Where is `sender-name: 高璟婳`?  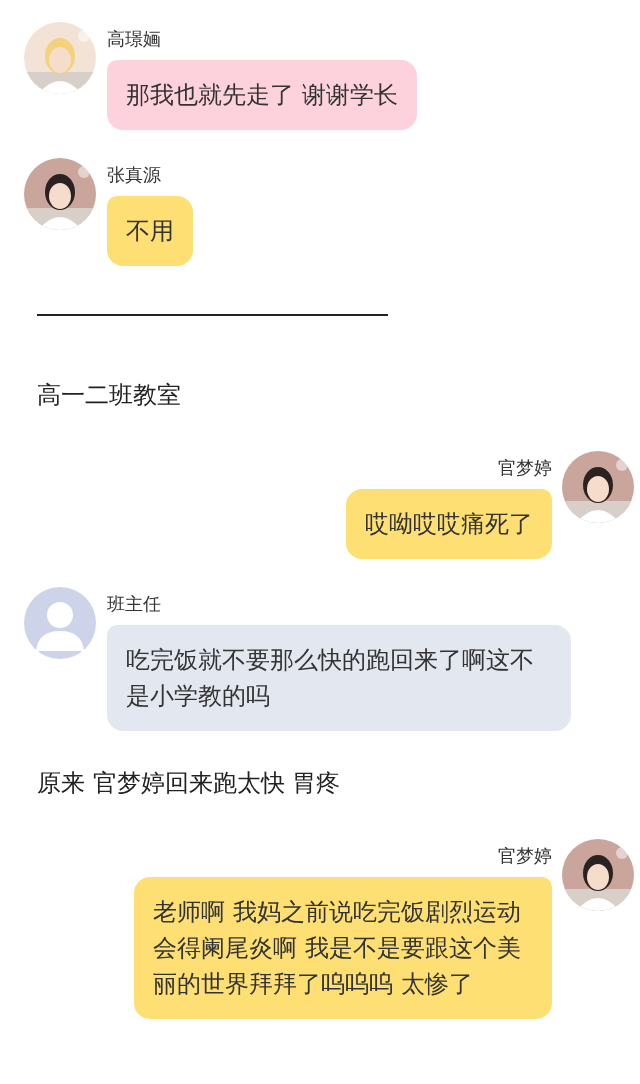
sender-name: 高璟婳 is located at coordinates (134, 39).